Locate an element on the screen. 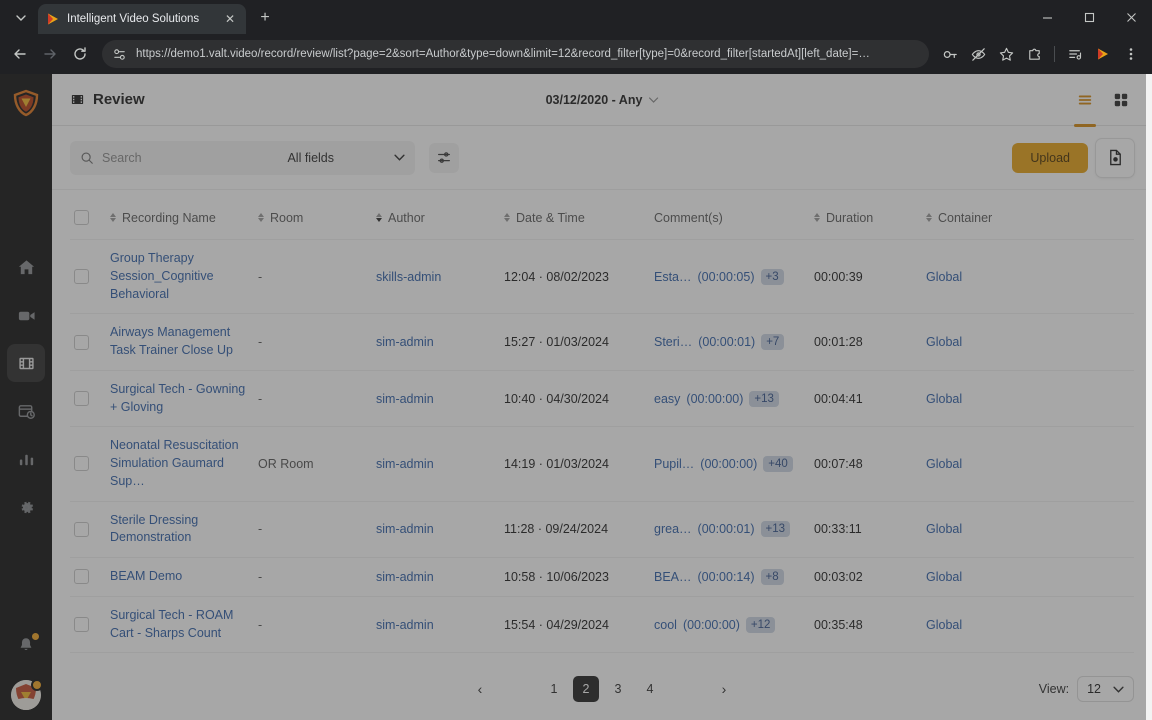 The image size is (1152, 720). sidebar-item-home is located at coordinates (26, 267).